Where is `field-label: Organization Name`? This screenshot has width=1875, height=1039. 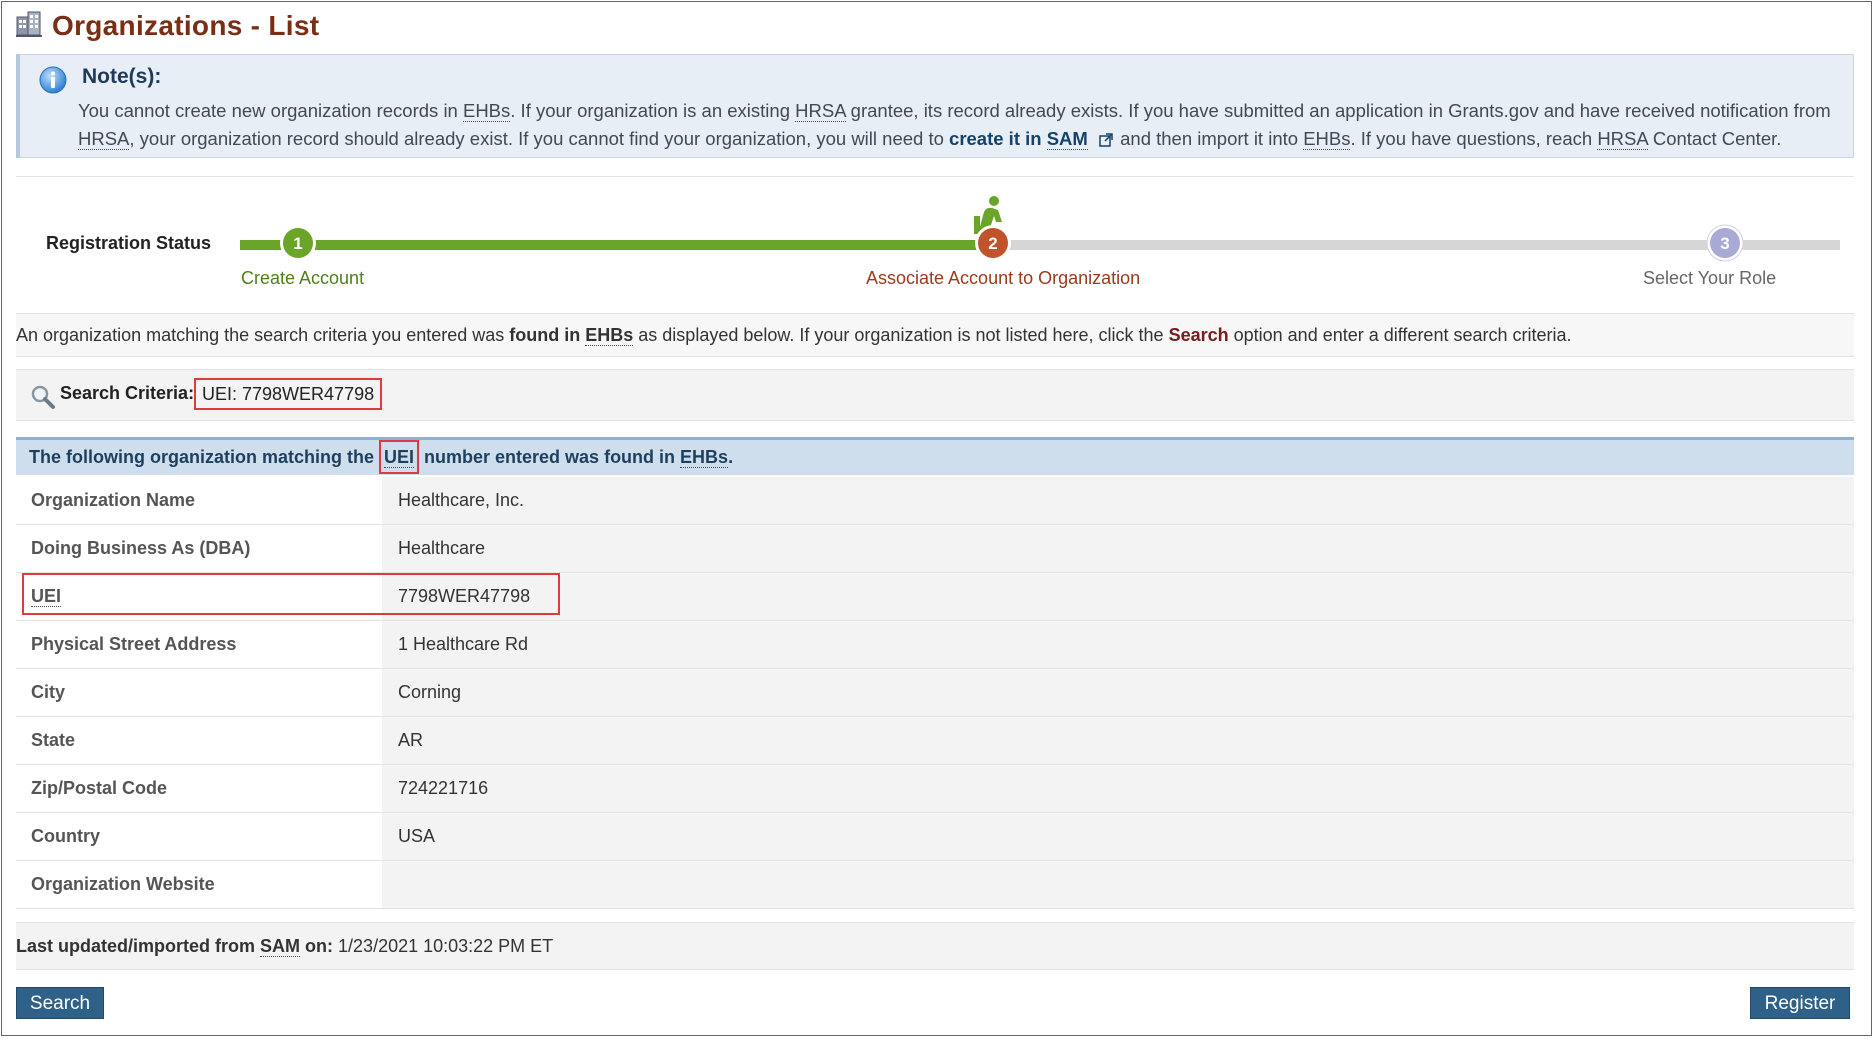
field-label: Organization Name is located at coordinates (199, 500).